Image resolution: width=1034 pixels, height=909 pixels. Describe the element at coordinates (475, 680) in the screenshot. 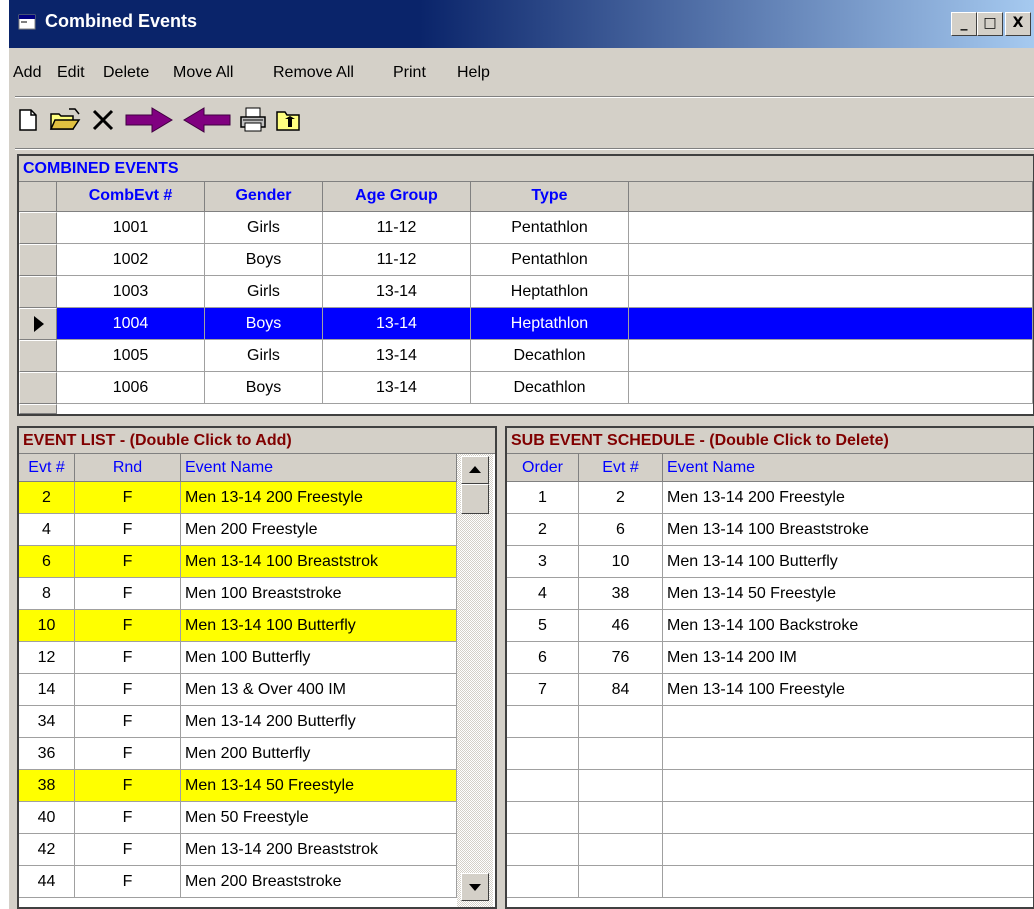

I see `vertical-scrollbar` at that location.